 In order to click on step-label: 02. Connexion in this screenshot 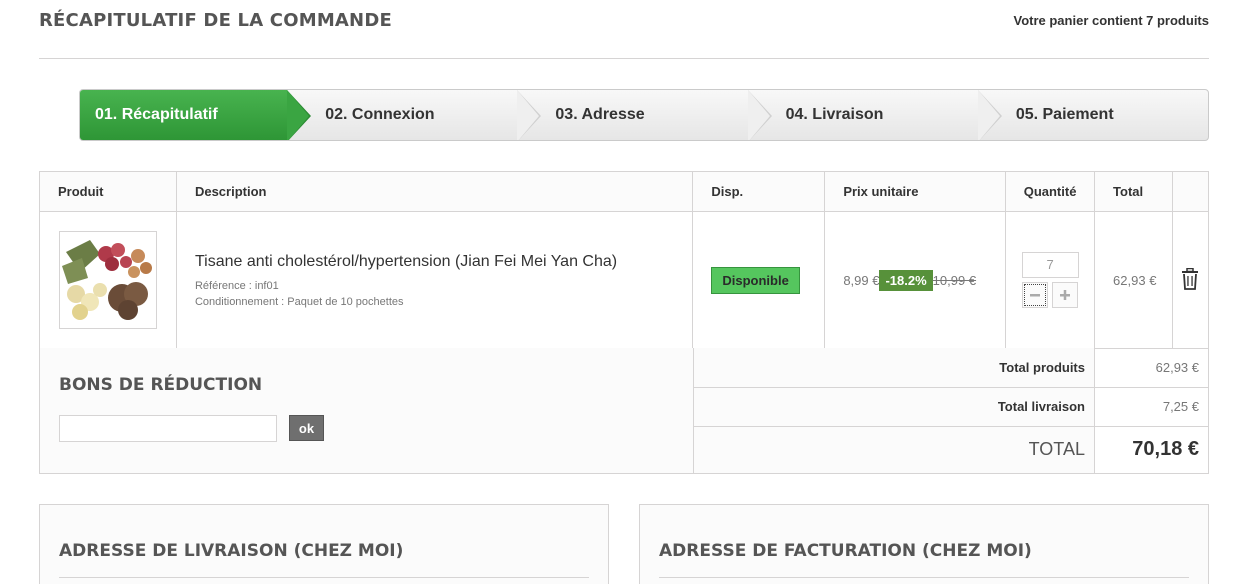, I will do `click(380, 114)`.